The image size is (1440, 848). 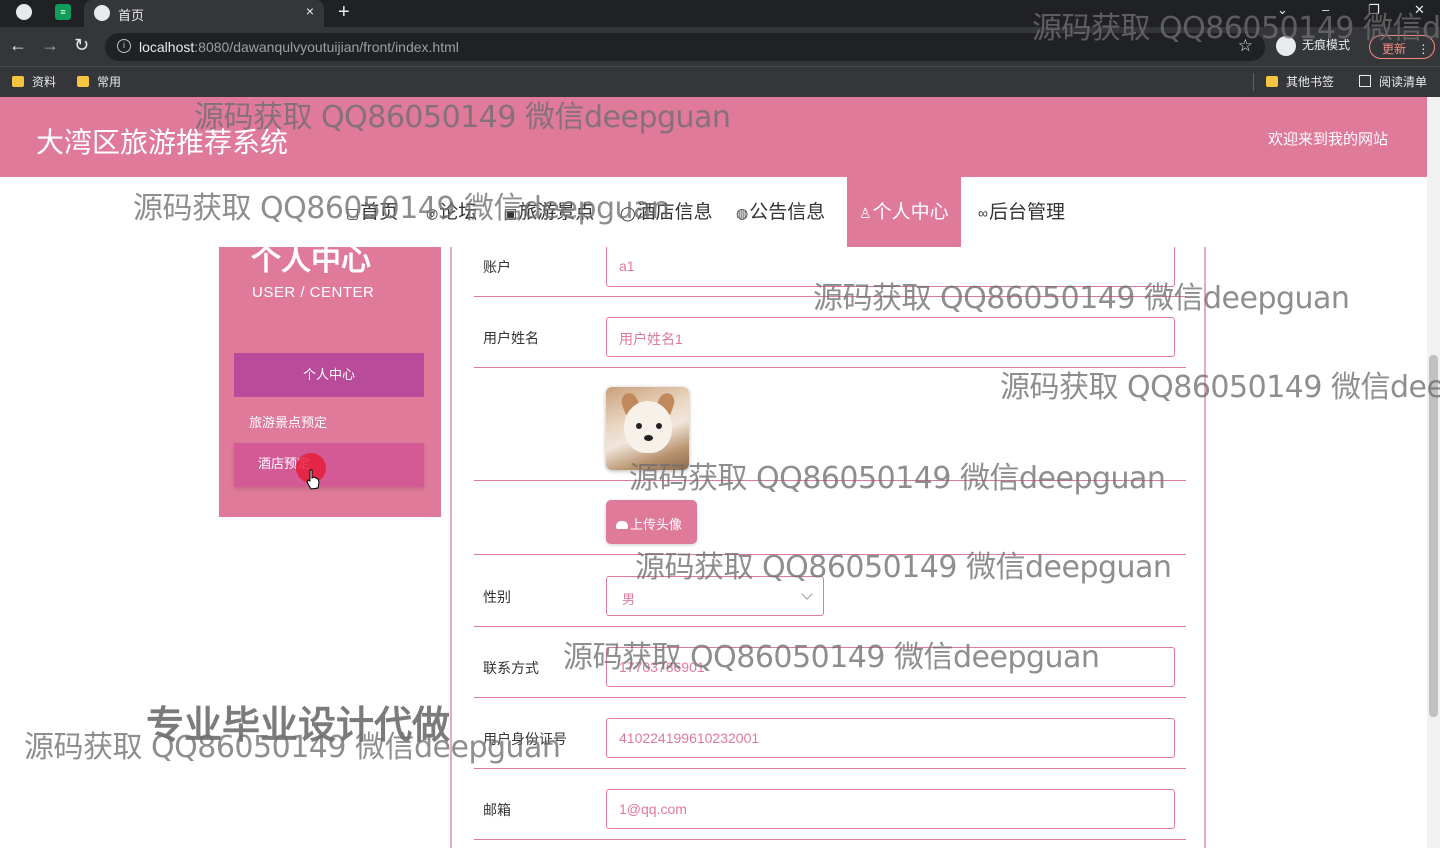 What do you see at coordinates (1328, 139) in the screenshot?
I see `welcome-text: 欢迎来到我的网站` at bounding box center [1328, 139].